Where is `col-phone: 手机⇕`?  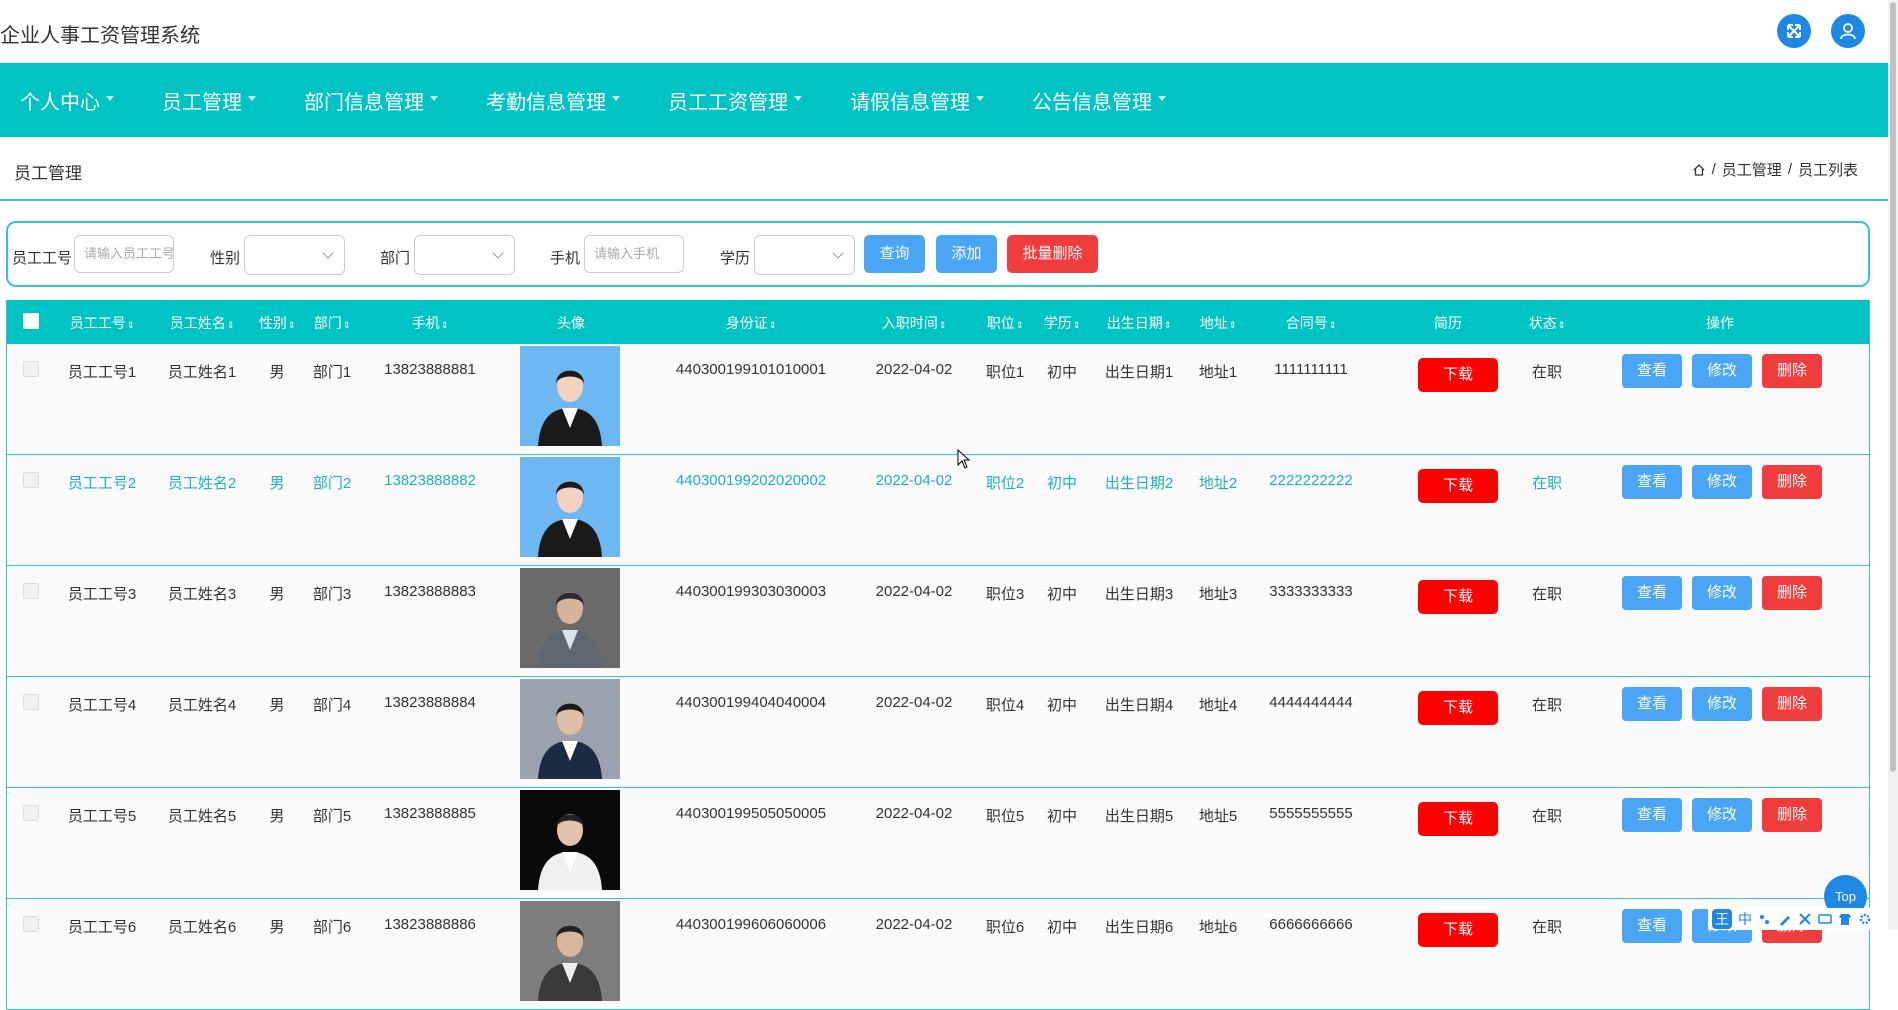 col-phone: 手机⇕ is located at coordinates (430, 323).